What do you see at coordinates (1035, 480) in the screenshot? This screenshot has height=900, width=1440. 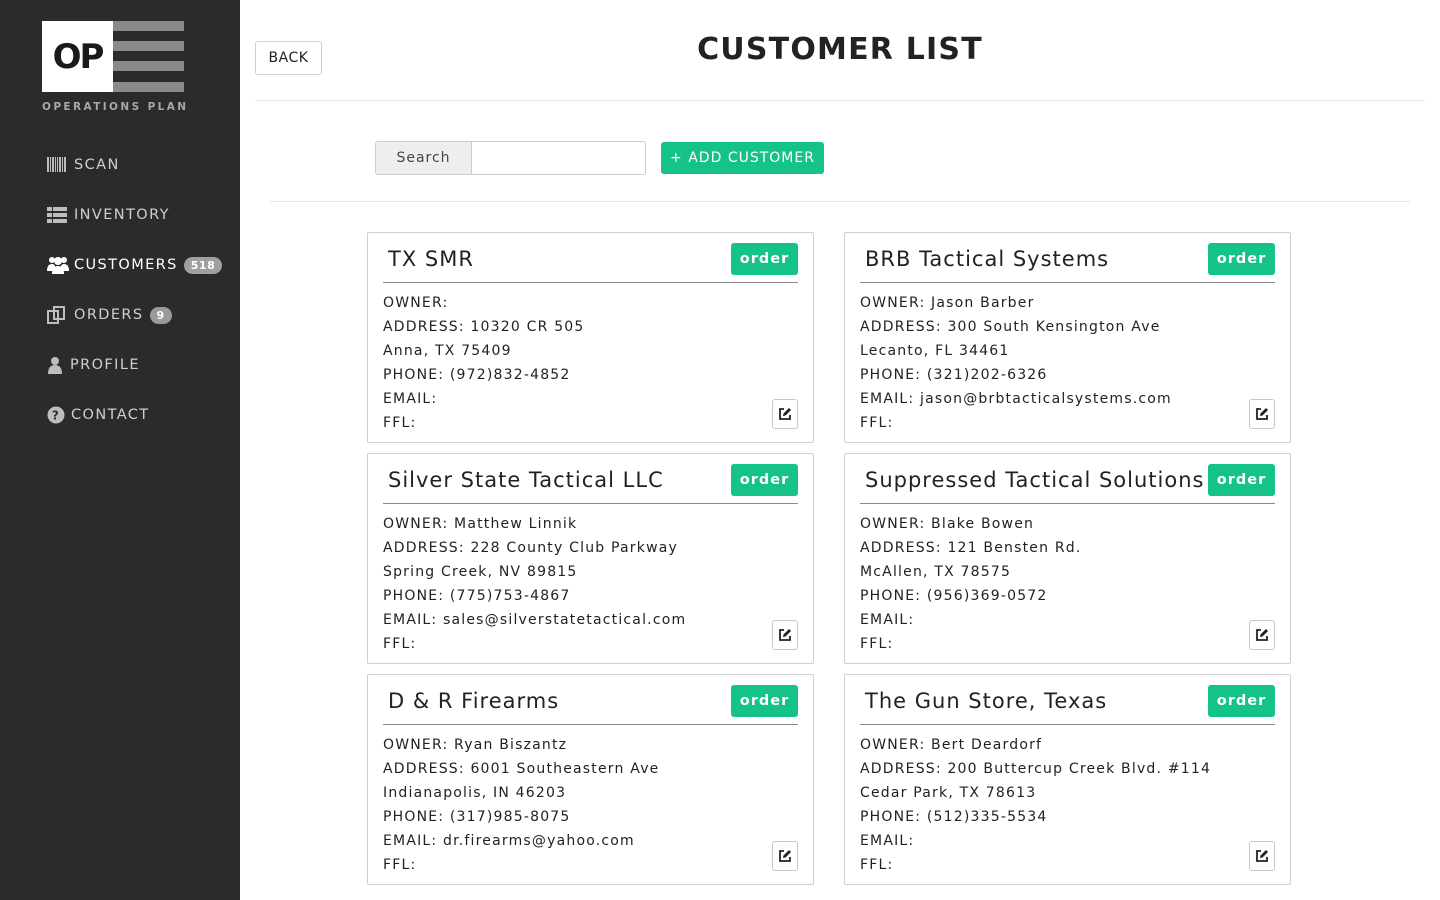 I see `customer-name: Suppressed Tactical Solutions` at bounding box center [1035, 480].